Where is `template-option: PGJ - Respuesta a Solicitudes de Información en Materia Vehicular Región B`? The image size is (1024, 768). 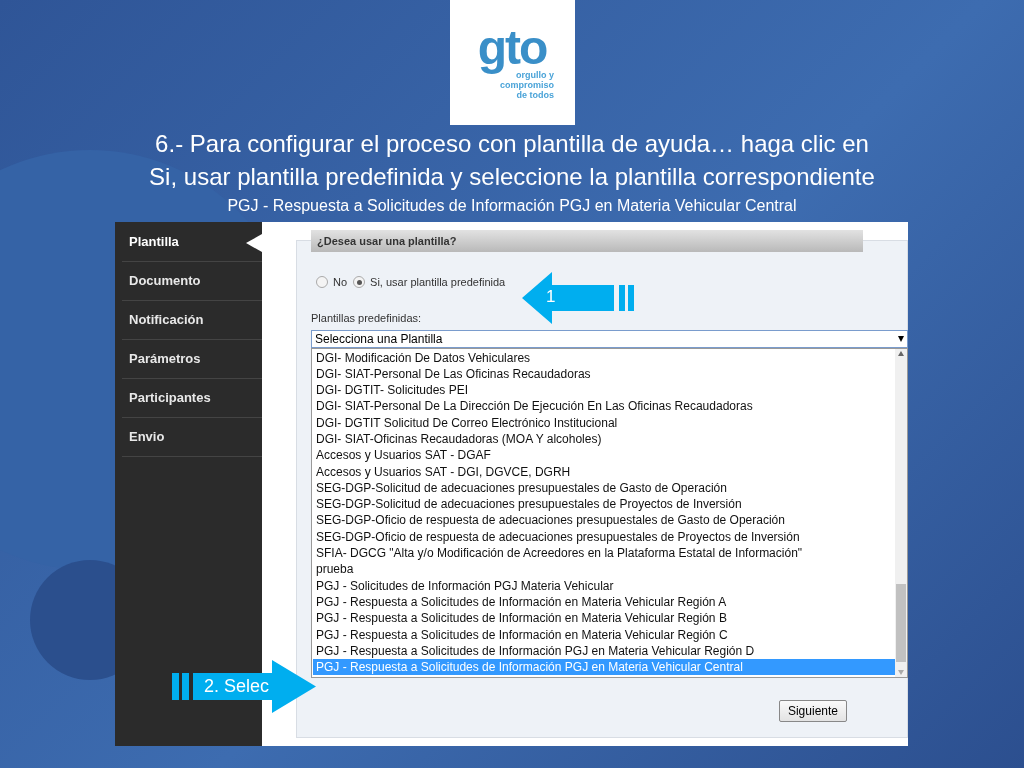
template-option: PGJ - Respuesta a Solicitudes de Información en Materia Vehicular Región B is located at coordinates (604, 618).